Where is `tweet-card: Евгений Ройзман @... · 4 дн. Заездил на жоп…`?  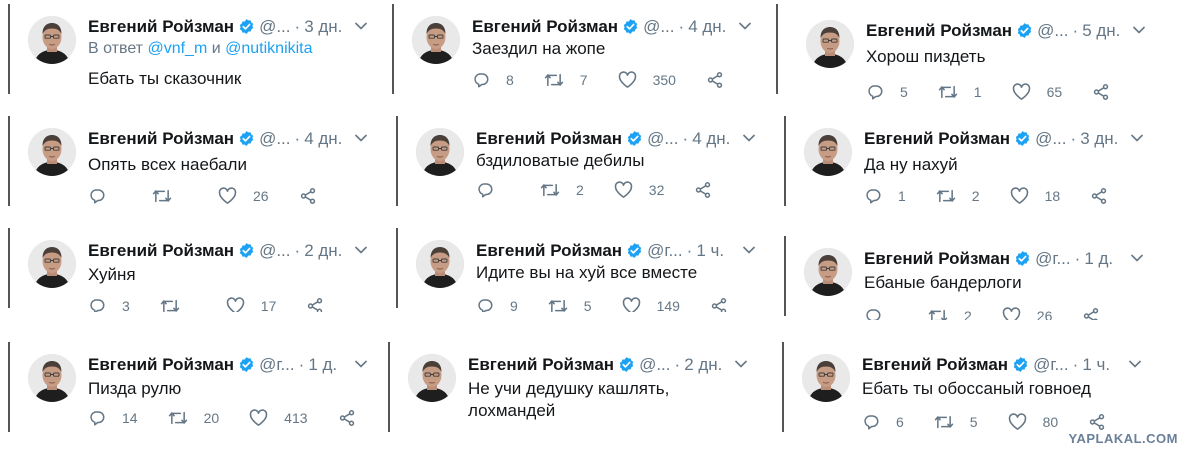 tweet-card: Евгений Ройзман @... · 4 дн. Заездил на жоп… is located at coordinates (580, 52).